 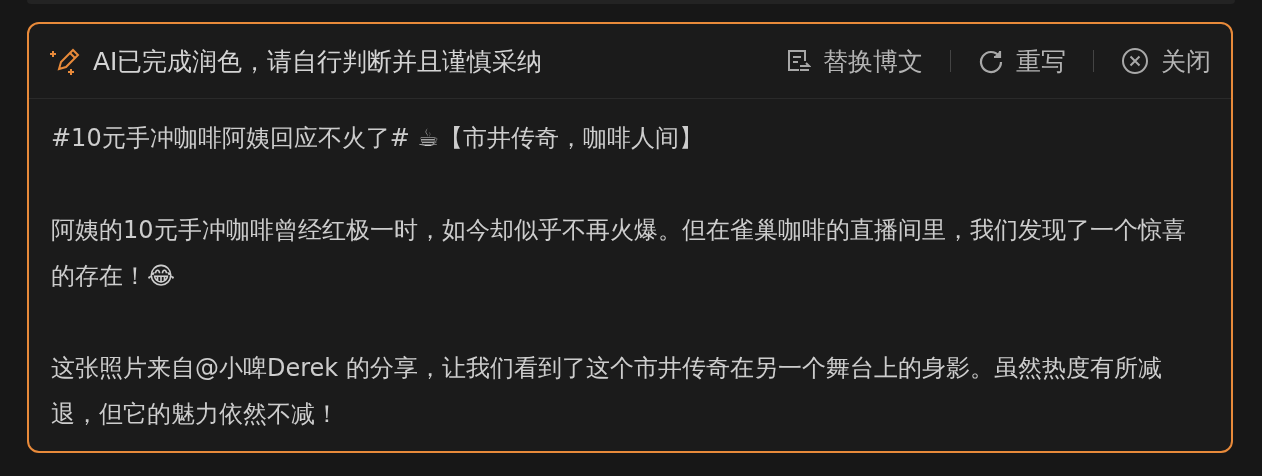 I want to click on close-button: 关闭, so click(x=1166, y=61).